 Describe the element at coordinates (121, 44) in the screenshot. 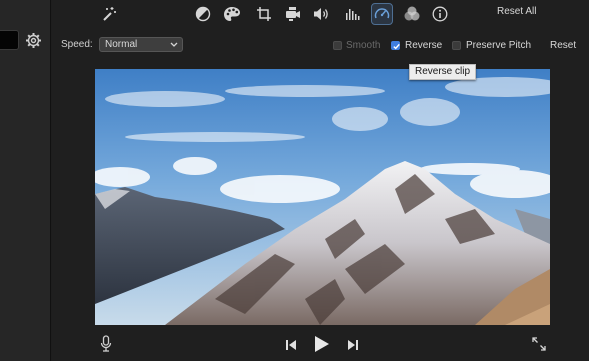

I see `speed-select-value: Normal` at that location.